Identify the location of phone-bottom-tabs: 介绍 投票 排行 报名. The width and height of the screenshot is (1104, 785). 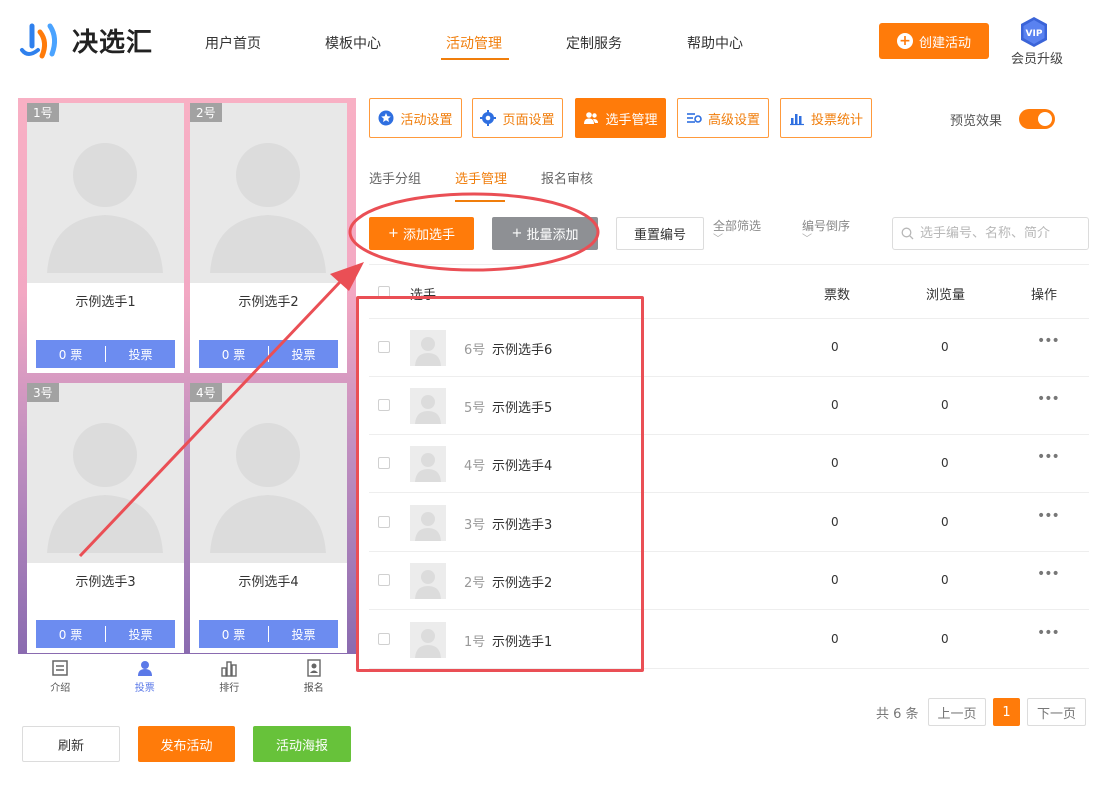
(187, 676).